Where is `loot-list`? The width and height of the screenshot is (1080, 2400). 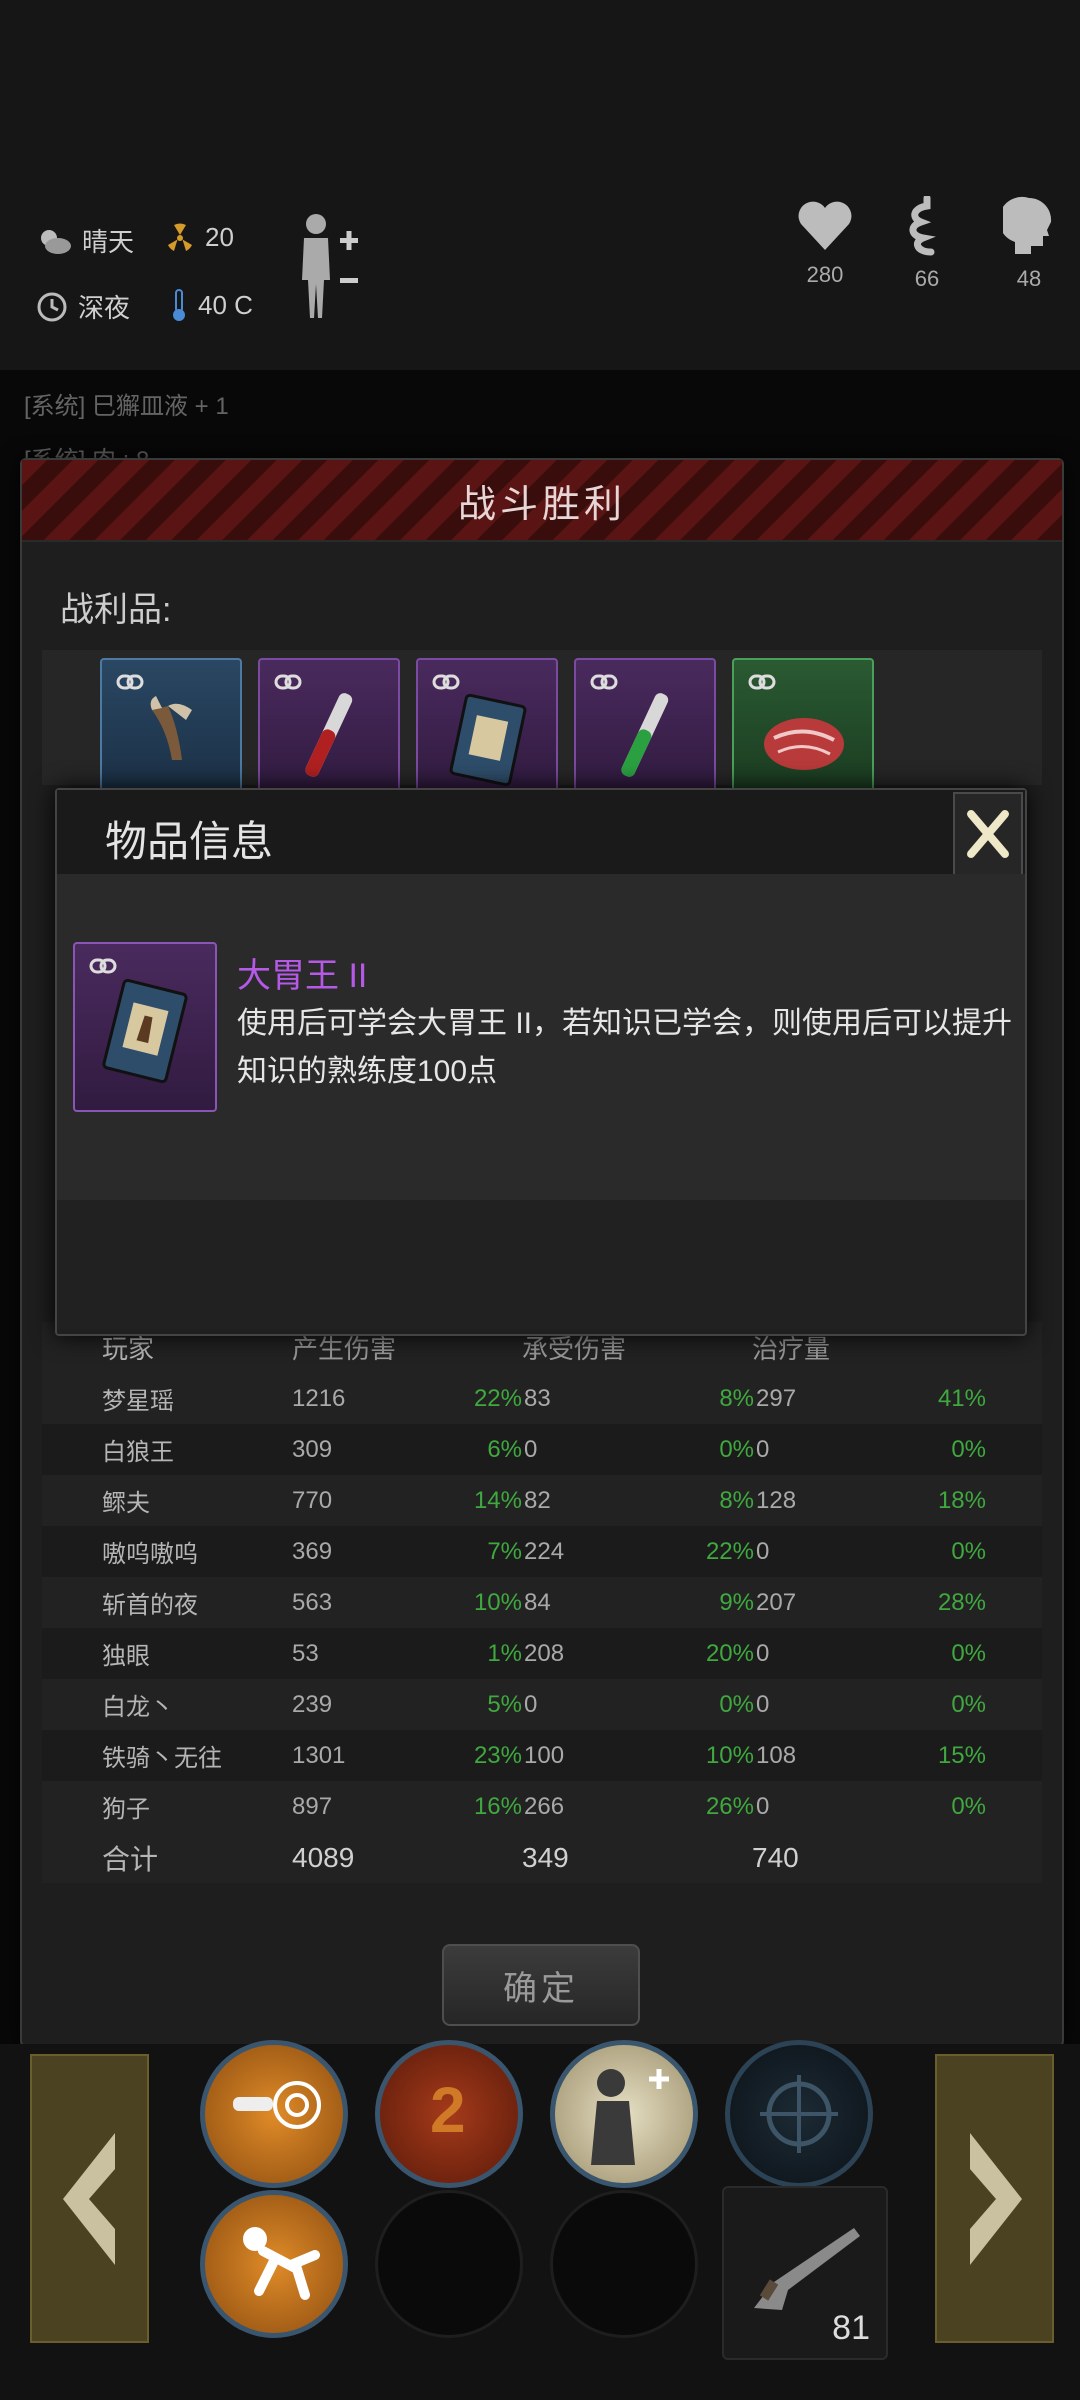 loot-list is located at coordinates (542, 726).